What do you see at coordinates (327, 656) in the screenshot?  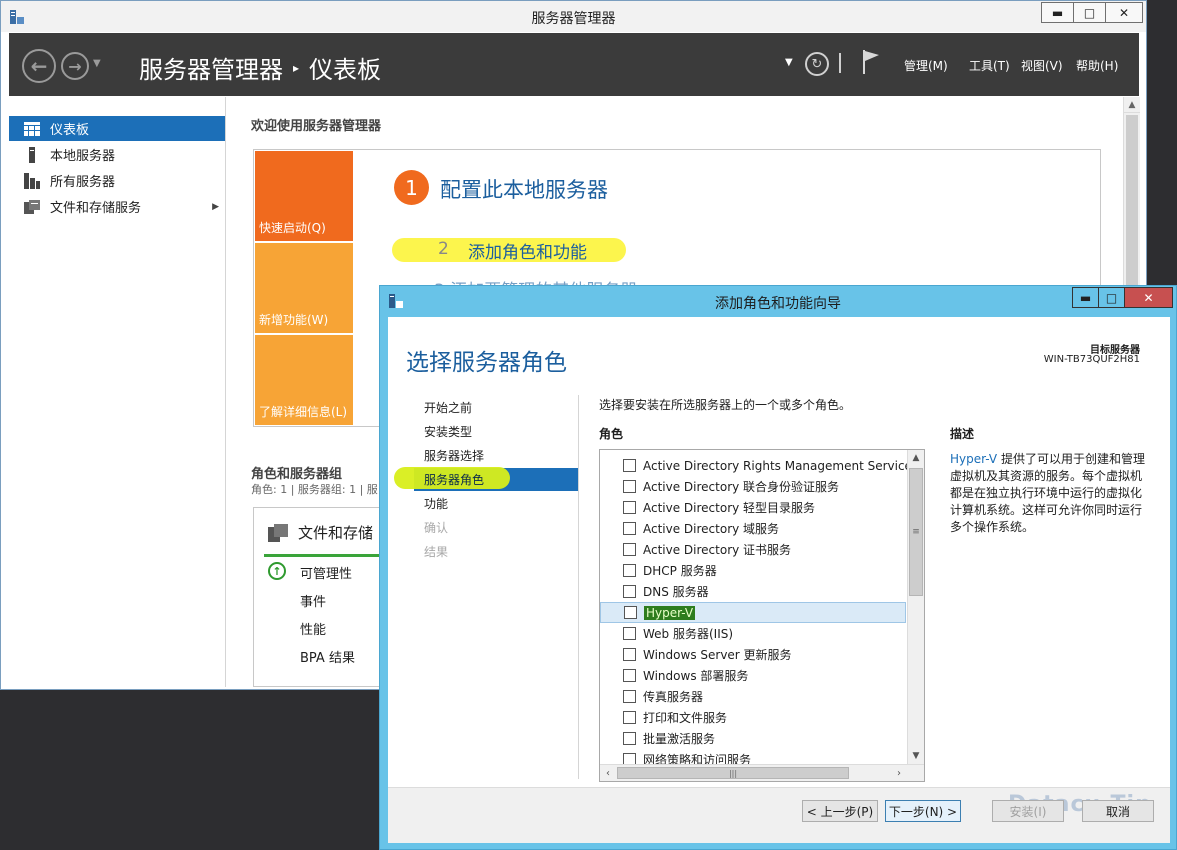 I see `card-row-bpa: BPA 结果` at bounding box center [327, 656].